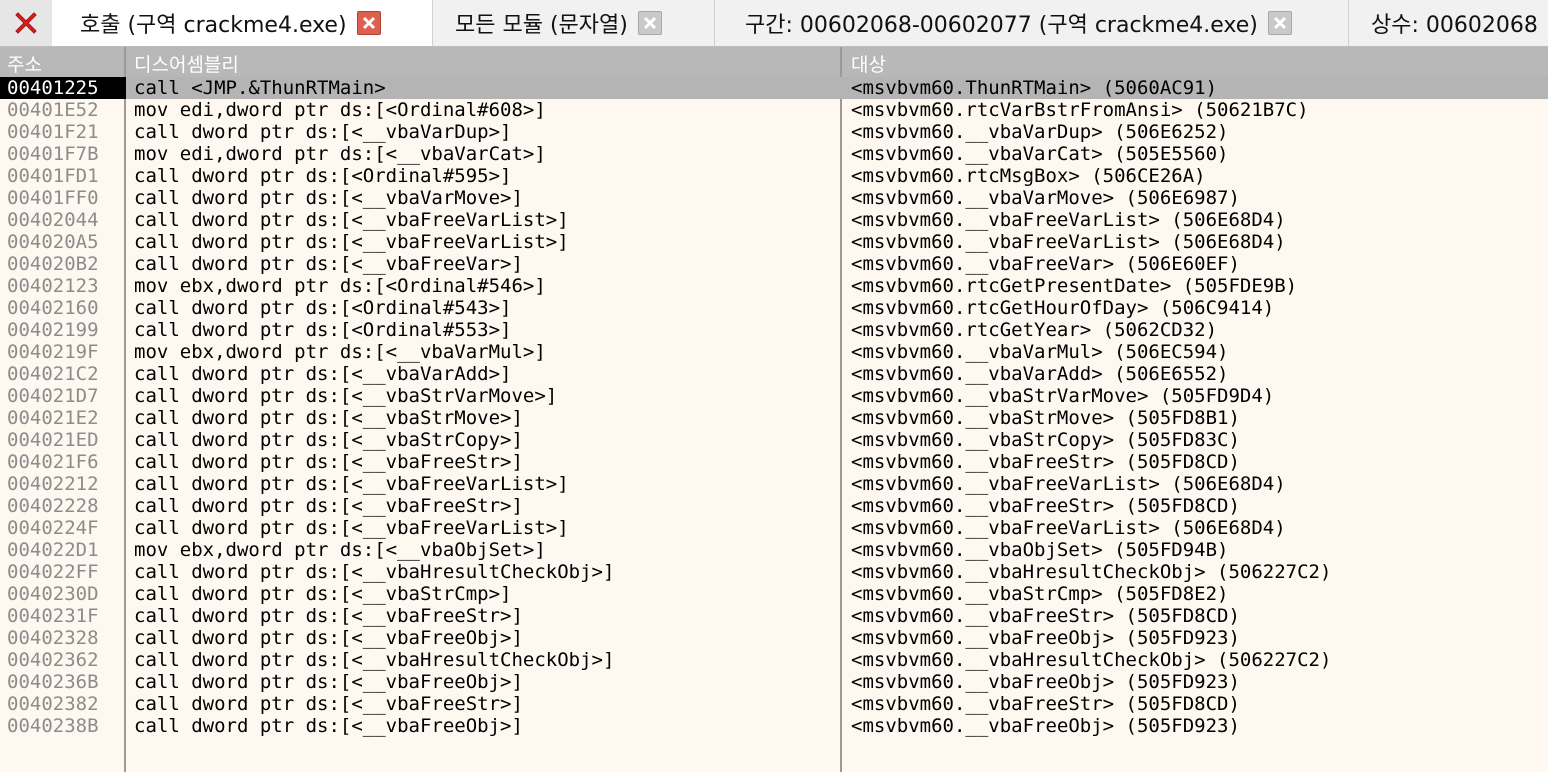 The height and width of the screenshot is (772, 1548). What do you see at coordinates (186, 63) in the screenshot?
I see `column-header-disassembly: 디스어셈블리` at bounding box center [186, 63].